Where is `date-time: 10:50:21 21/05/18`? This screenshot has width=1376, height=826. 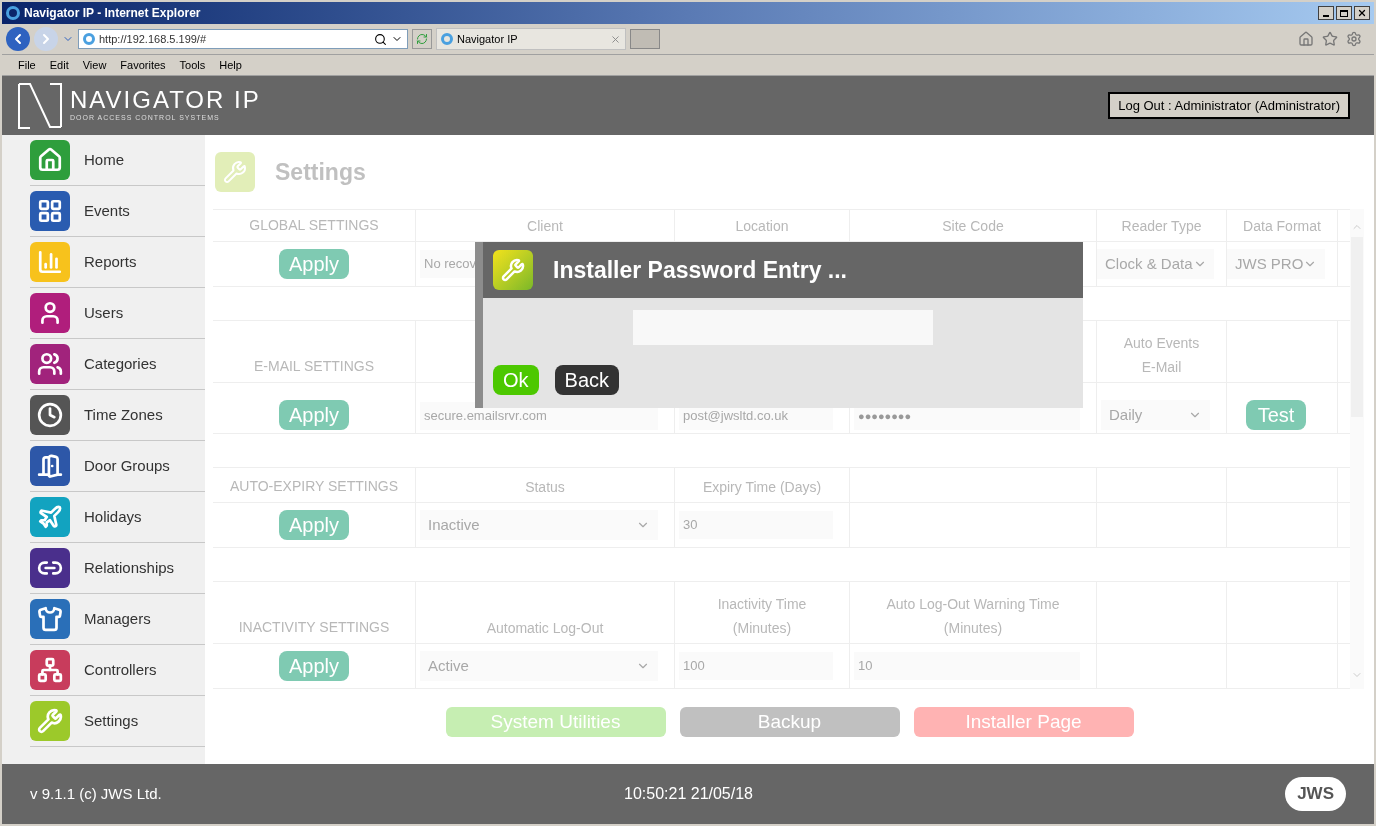
date-time: 10:50:21 21/05/18 is located at coordinates (688, 794).